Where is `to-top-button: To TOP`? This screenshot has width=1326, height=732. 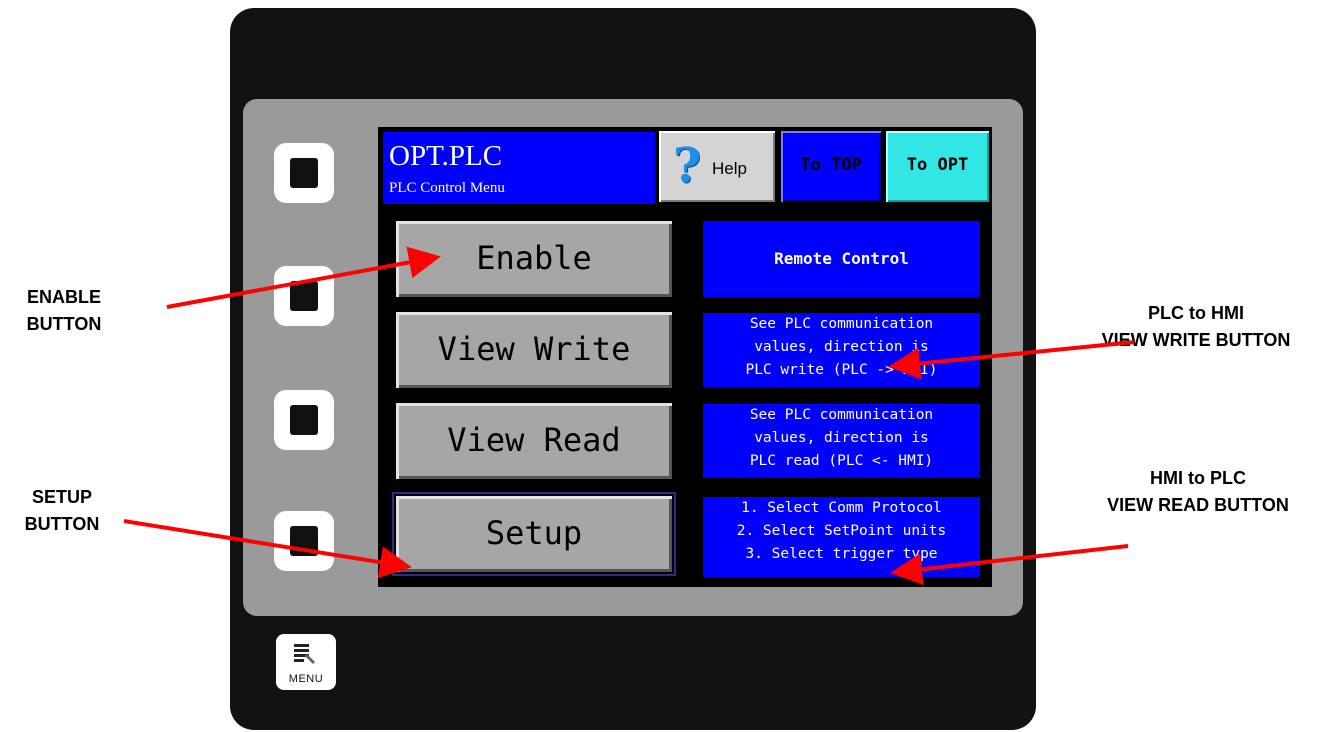 to-top-button: To TOP is located at coordinates (831, 166).